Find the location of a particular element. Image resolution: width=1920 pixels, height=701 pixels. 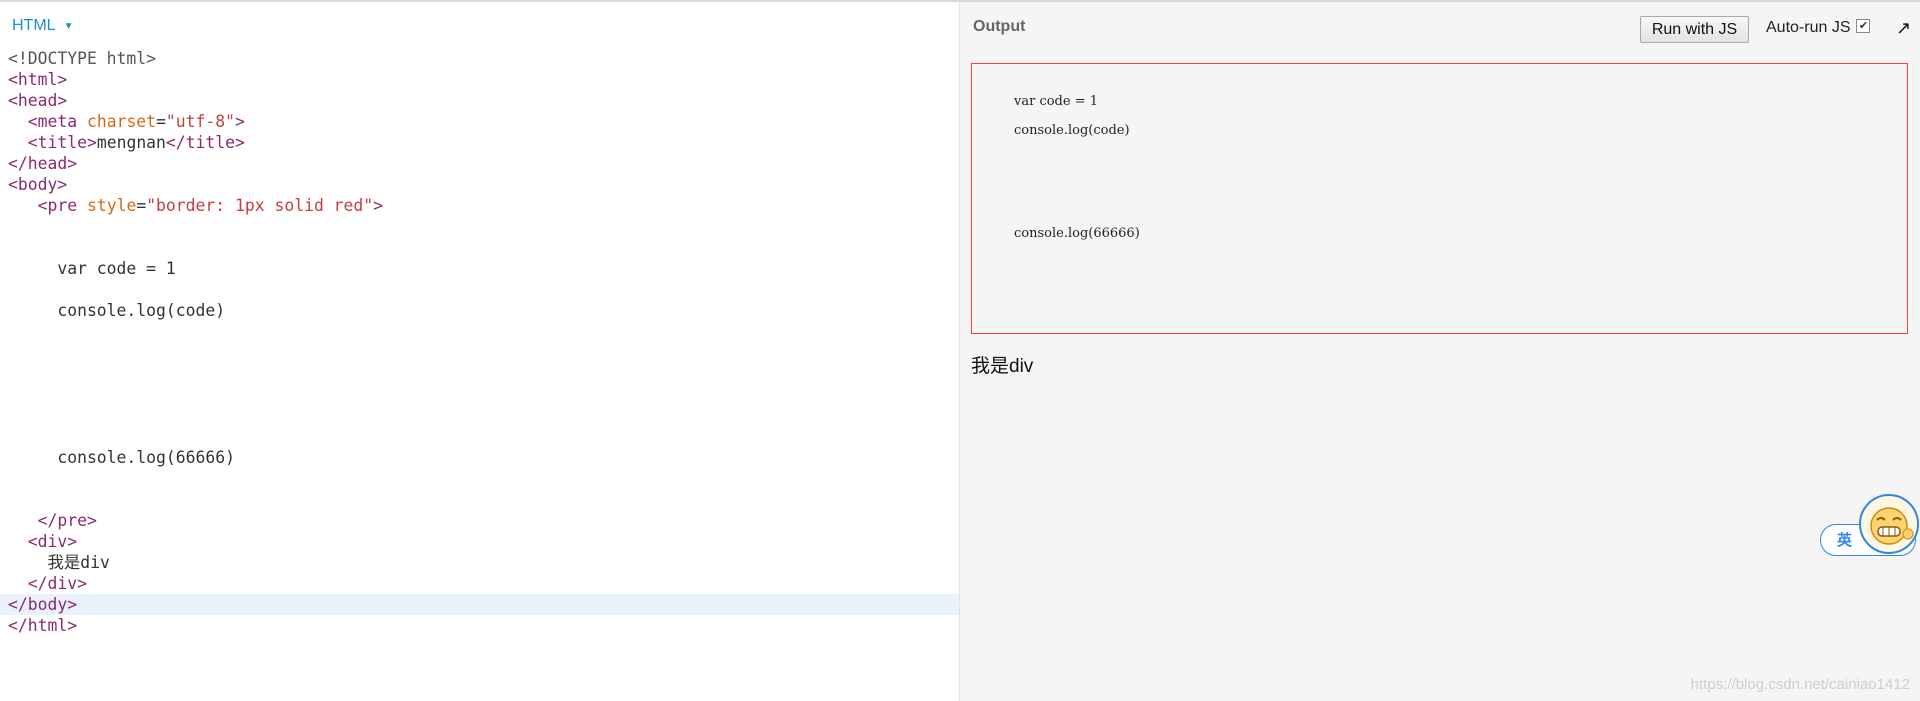

ime-floating-widget: 英 is located at coordinates (1870, 527).